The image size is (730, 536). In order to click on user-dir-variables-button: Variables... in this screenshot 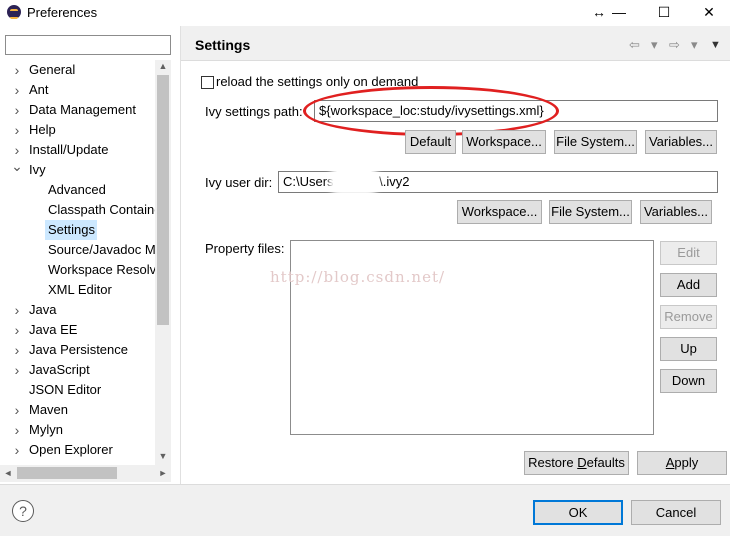, I will do `click(676, 212)`.